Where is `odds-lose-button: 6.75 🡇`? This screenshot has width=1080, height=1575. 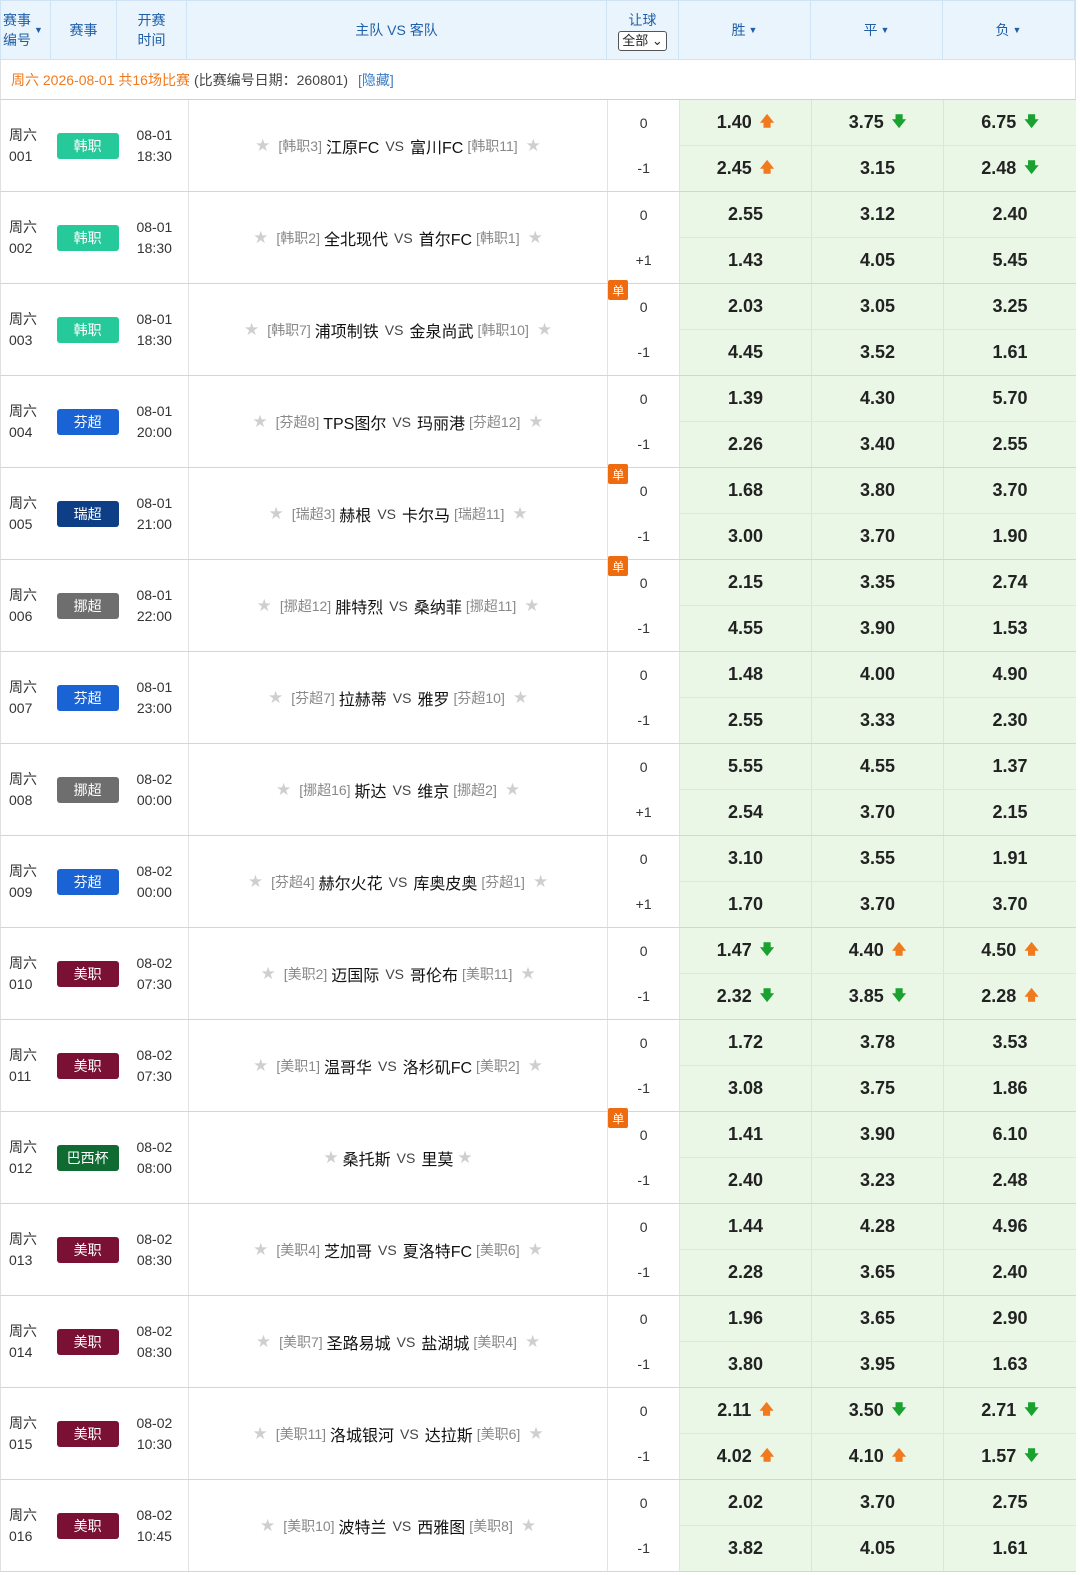
odds-lose-button: 6.75 🡇 is located at coordinates (1010, 122).